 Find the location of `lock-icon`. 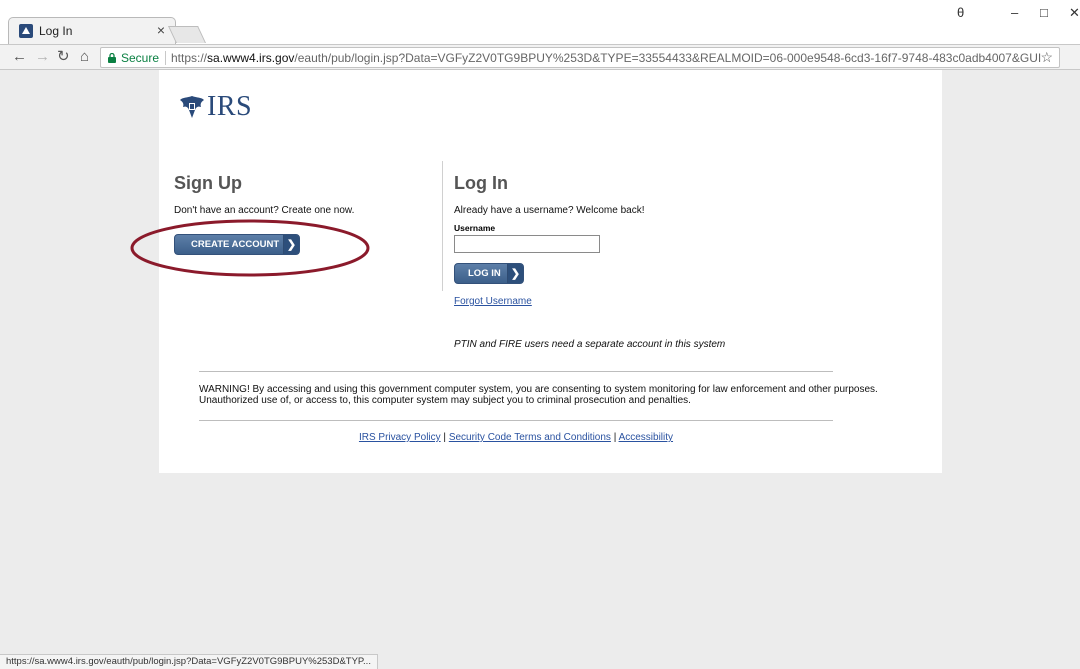

lock-icon is located at coordinates (112, 58).